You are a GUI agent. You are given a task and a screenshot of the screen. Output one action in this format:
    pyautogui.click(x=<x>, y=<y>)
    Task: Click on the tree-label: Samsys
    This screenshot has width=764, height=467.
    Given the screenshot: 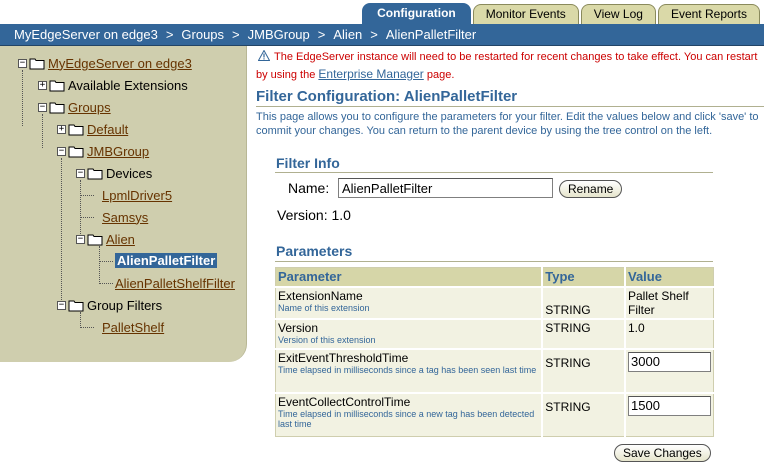 What is the action you would take?
    pyautogui.click(x=125, y=217)
    